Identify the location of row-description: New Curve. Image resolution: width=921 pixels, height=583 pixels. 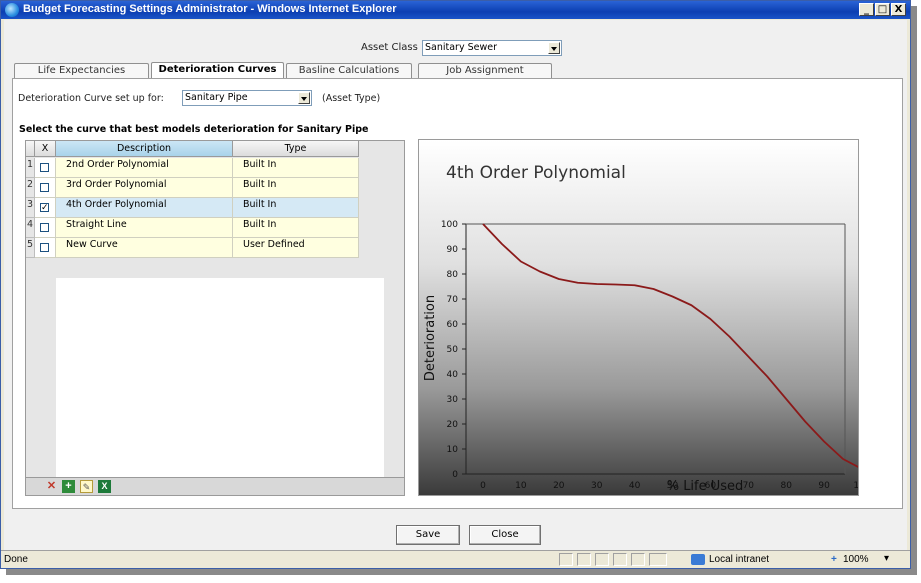
(144, 248).